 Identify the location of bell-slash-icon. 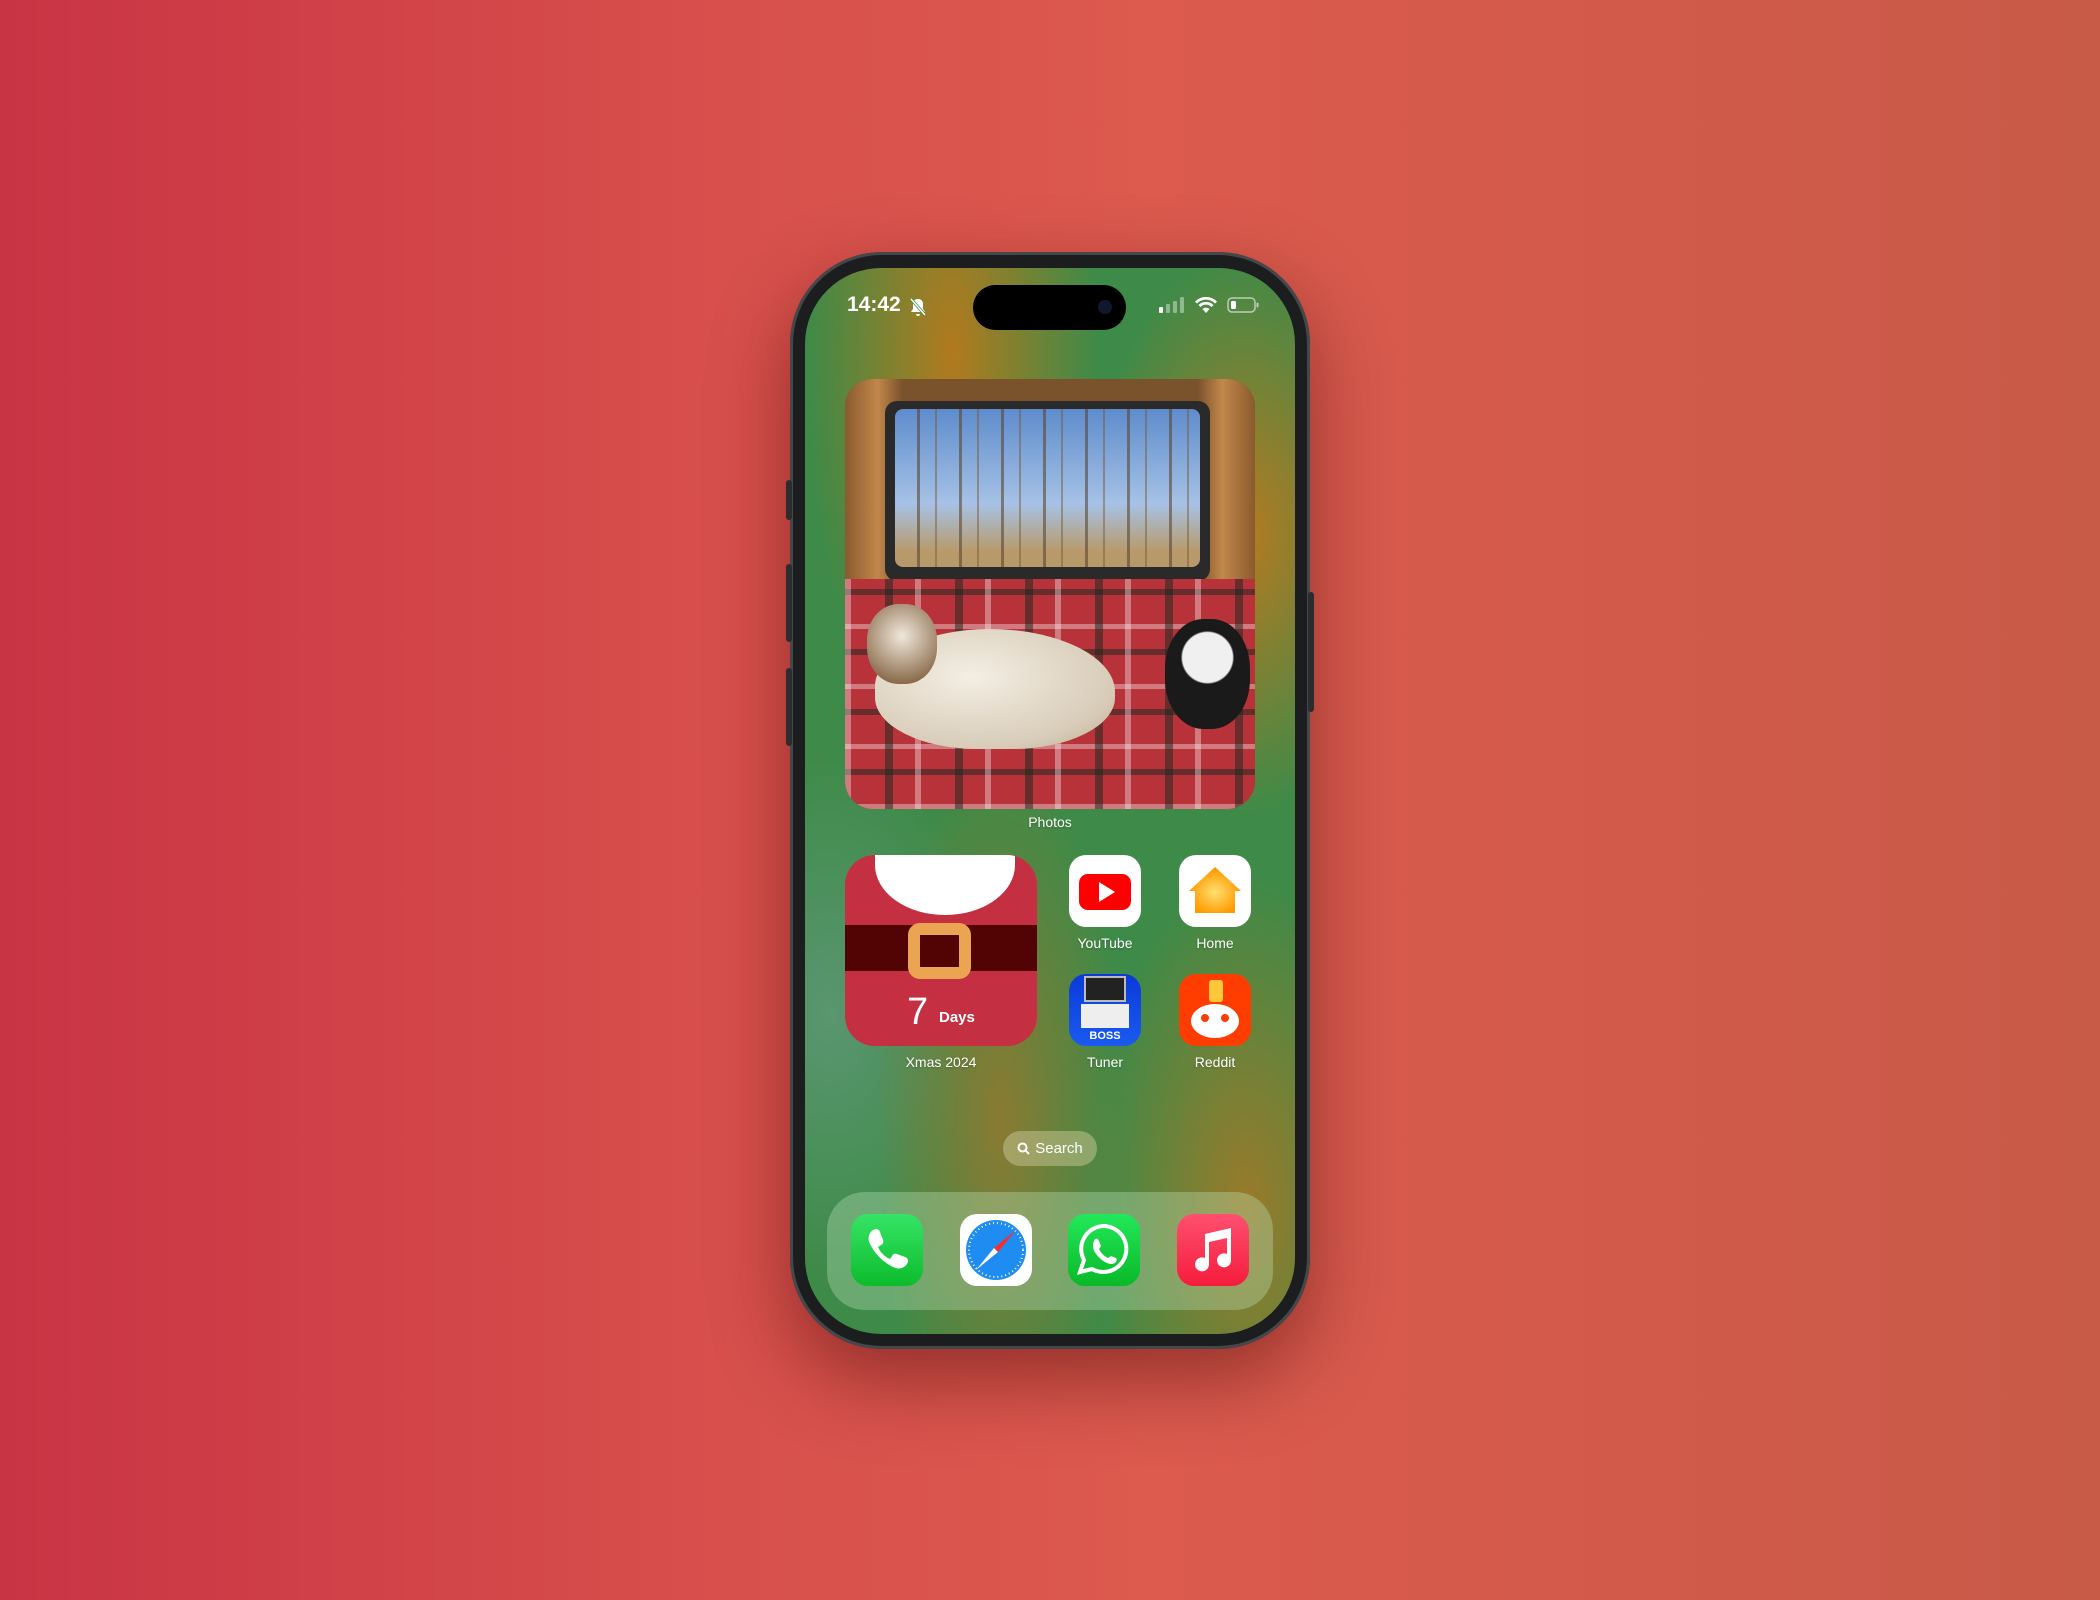
(918, 307).